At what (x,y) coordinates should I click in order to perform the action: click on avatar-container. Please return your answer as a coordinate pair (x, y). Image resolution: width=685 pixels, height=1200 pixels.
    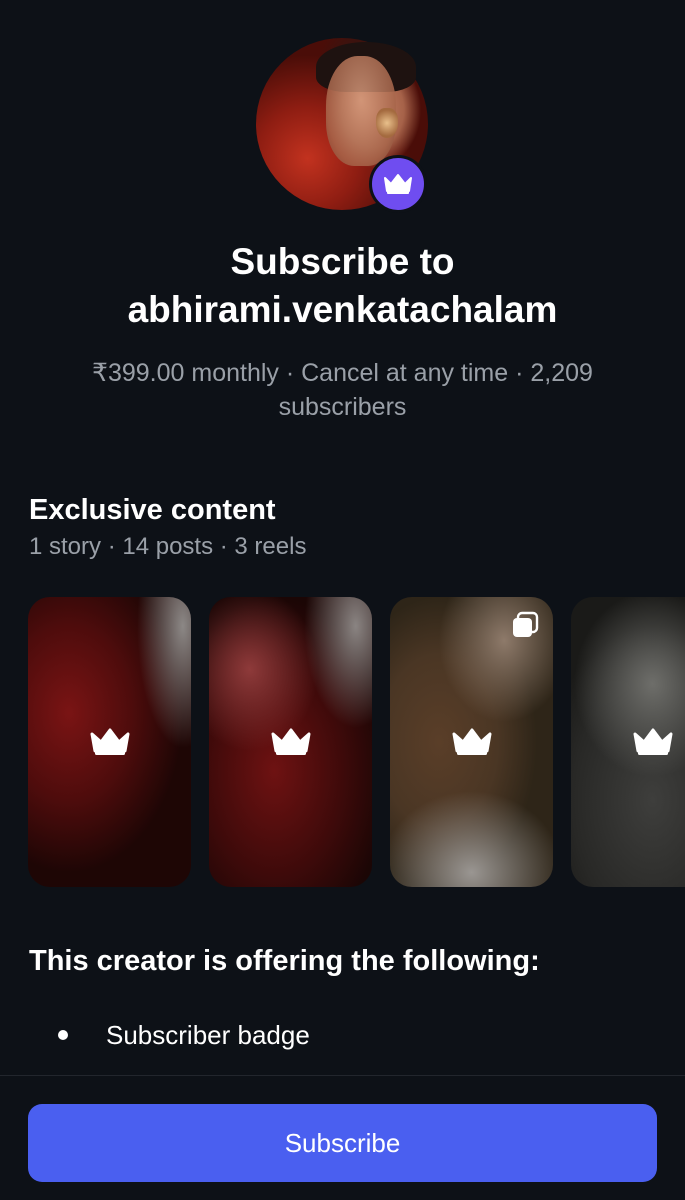
    Looking at the image, I should click on (342, 125).